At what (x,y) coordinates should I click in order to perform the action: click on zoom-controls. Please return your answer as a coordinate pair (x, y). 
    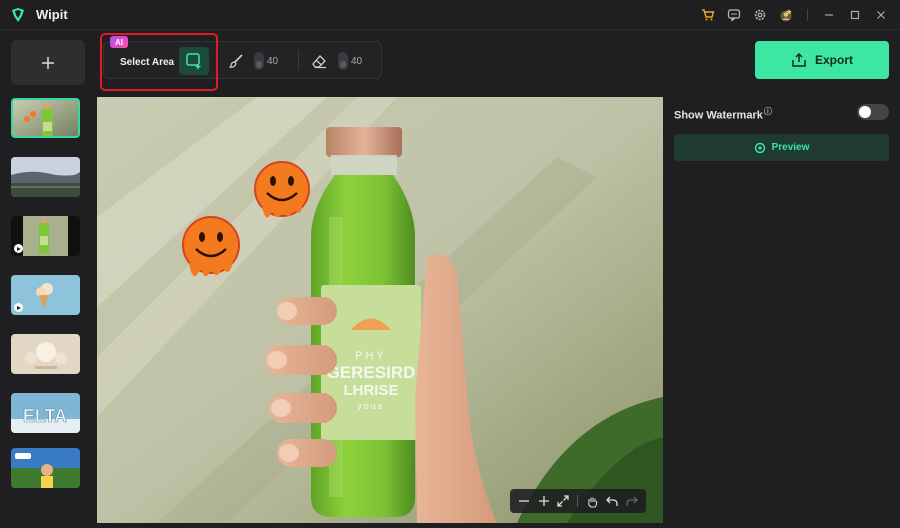
    Looking at the image, I should click on (578, 501).